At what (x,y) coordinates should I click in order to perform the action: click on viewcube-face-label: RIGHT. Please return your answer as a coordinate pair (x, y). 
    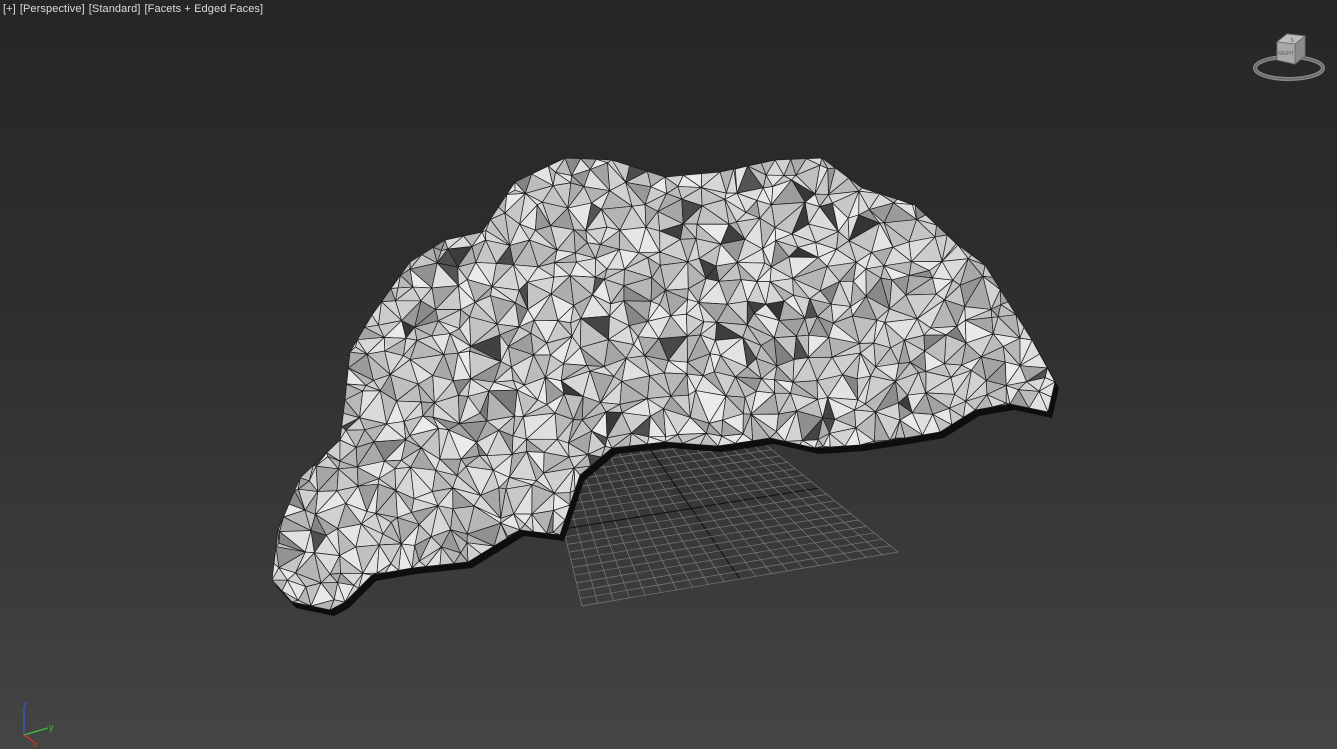
    Looking at the image, I should click on (1286, 54).